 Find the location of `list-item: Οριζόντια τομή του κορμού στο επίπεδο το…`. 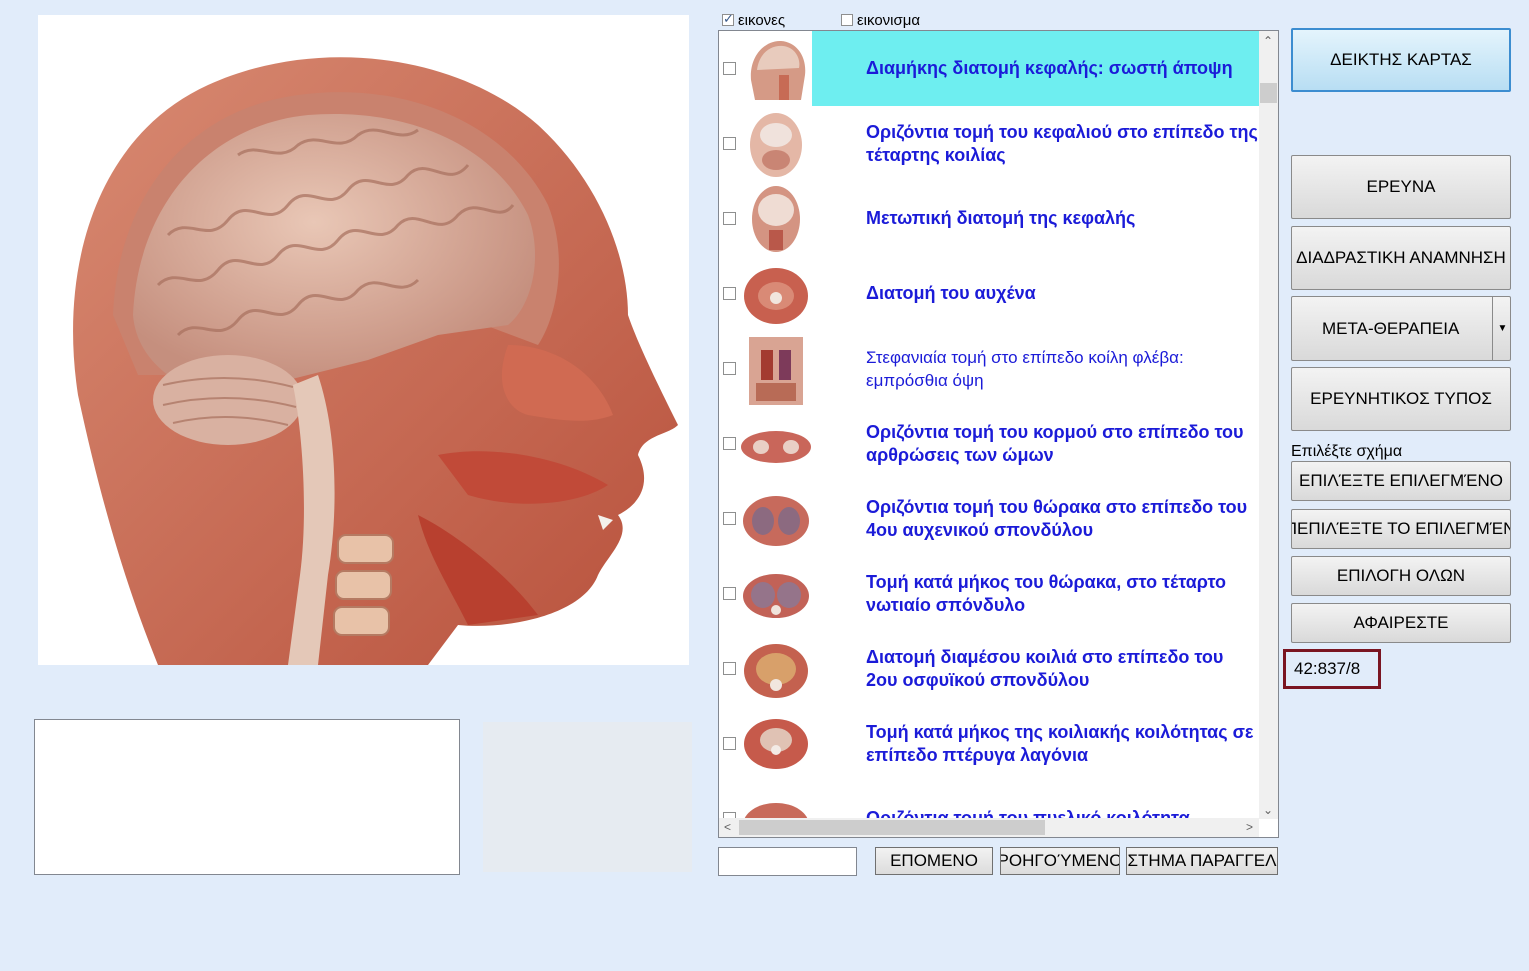

list-item: Οριζόντια τομή του κορμού στο επίπεδο το… is located at coordinates (989, 443).